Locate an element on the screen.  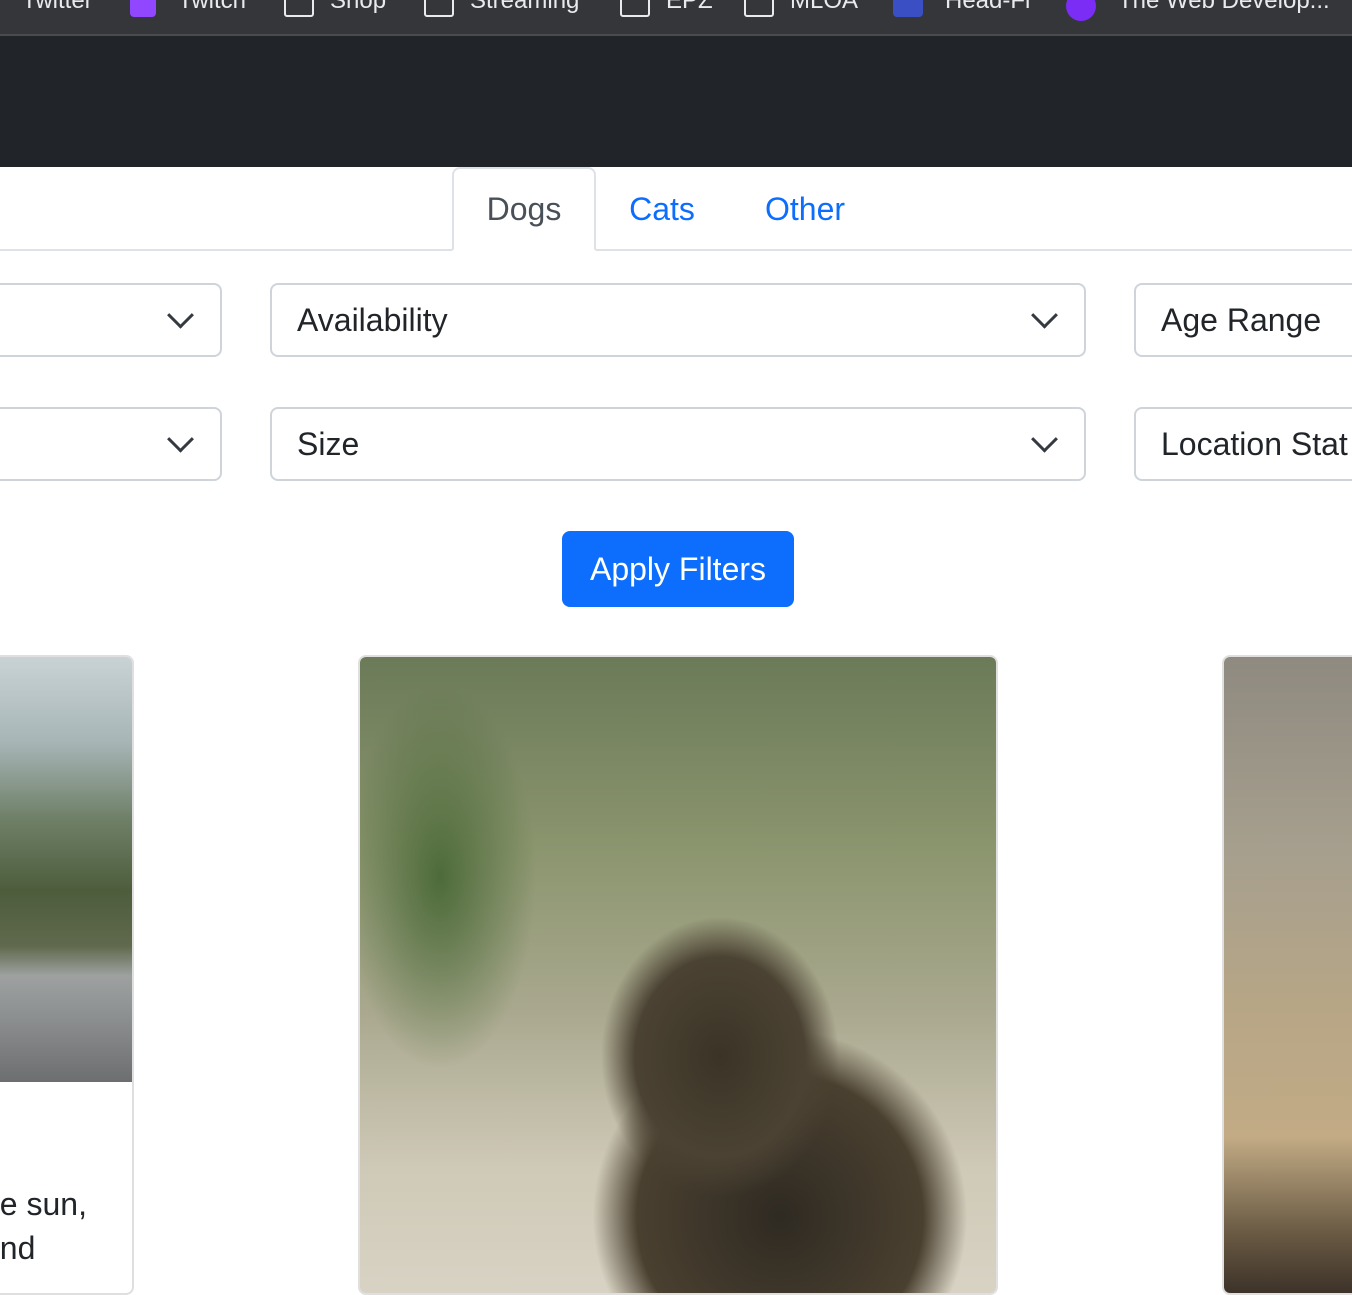
filter-select-row1-left is located at coordinates (111, 320).